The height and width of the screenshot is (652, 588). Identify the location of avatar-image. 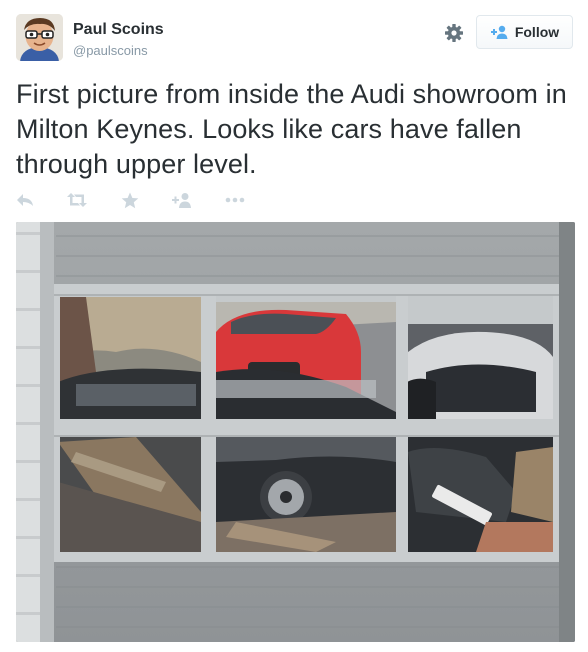
(39, 37).